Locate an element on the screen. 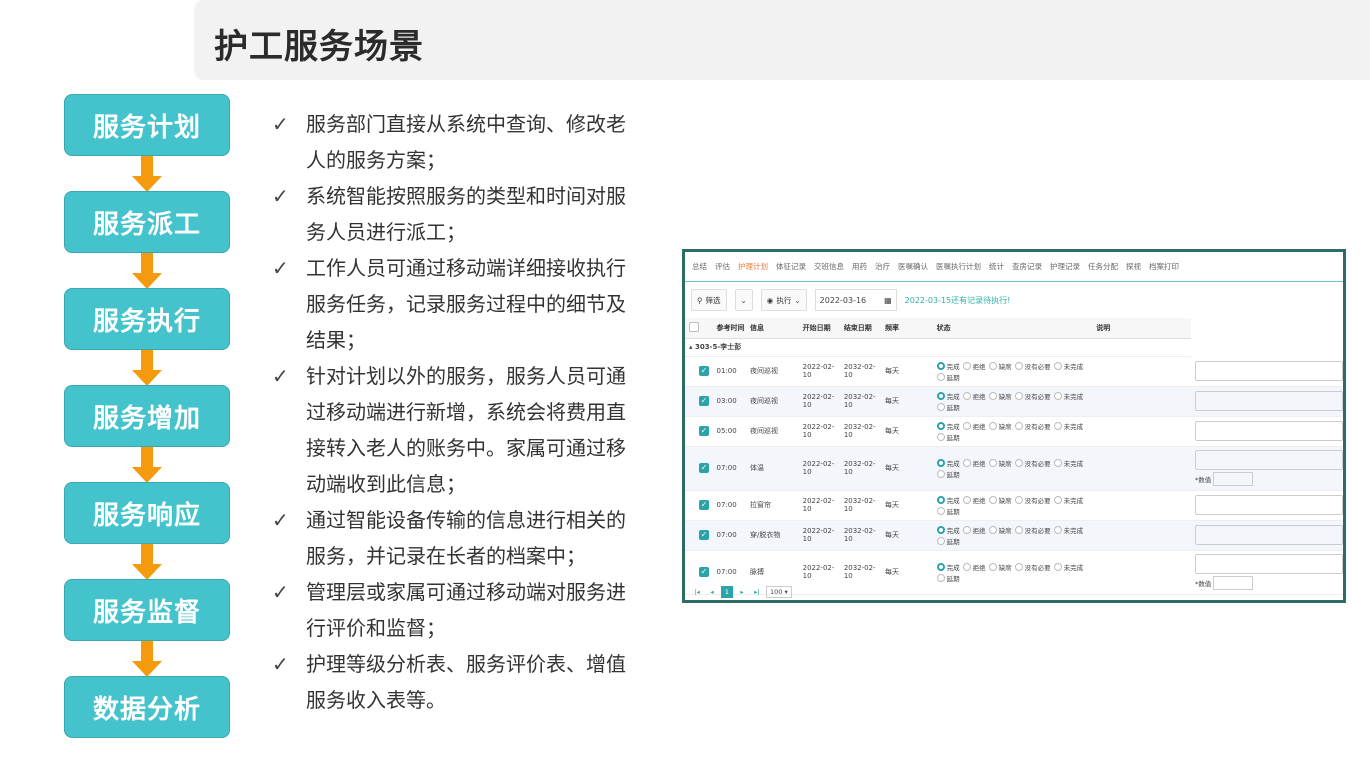  prev-page-button: ◂ is located at coordinates (712, 592).